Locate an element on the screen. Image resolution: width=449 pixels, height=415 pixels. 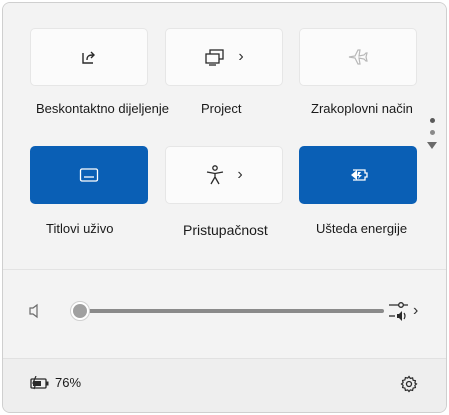
tile-label-live-captions: Titlovi uživo is located at coordinates (80, 228).